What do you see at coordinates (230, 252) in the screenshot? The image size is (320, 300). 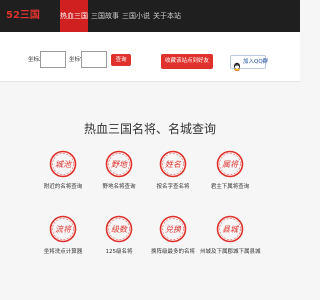 I see `feature-label: 州城及下属郡城下属县城` at bounding box center [230, 252].